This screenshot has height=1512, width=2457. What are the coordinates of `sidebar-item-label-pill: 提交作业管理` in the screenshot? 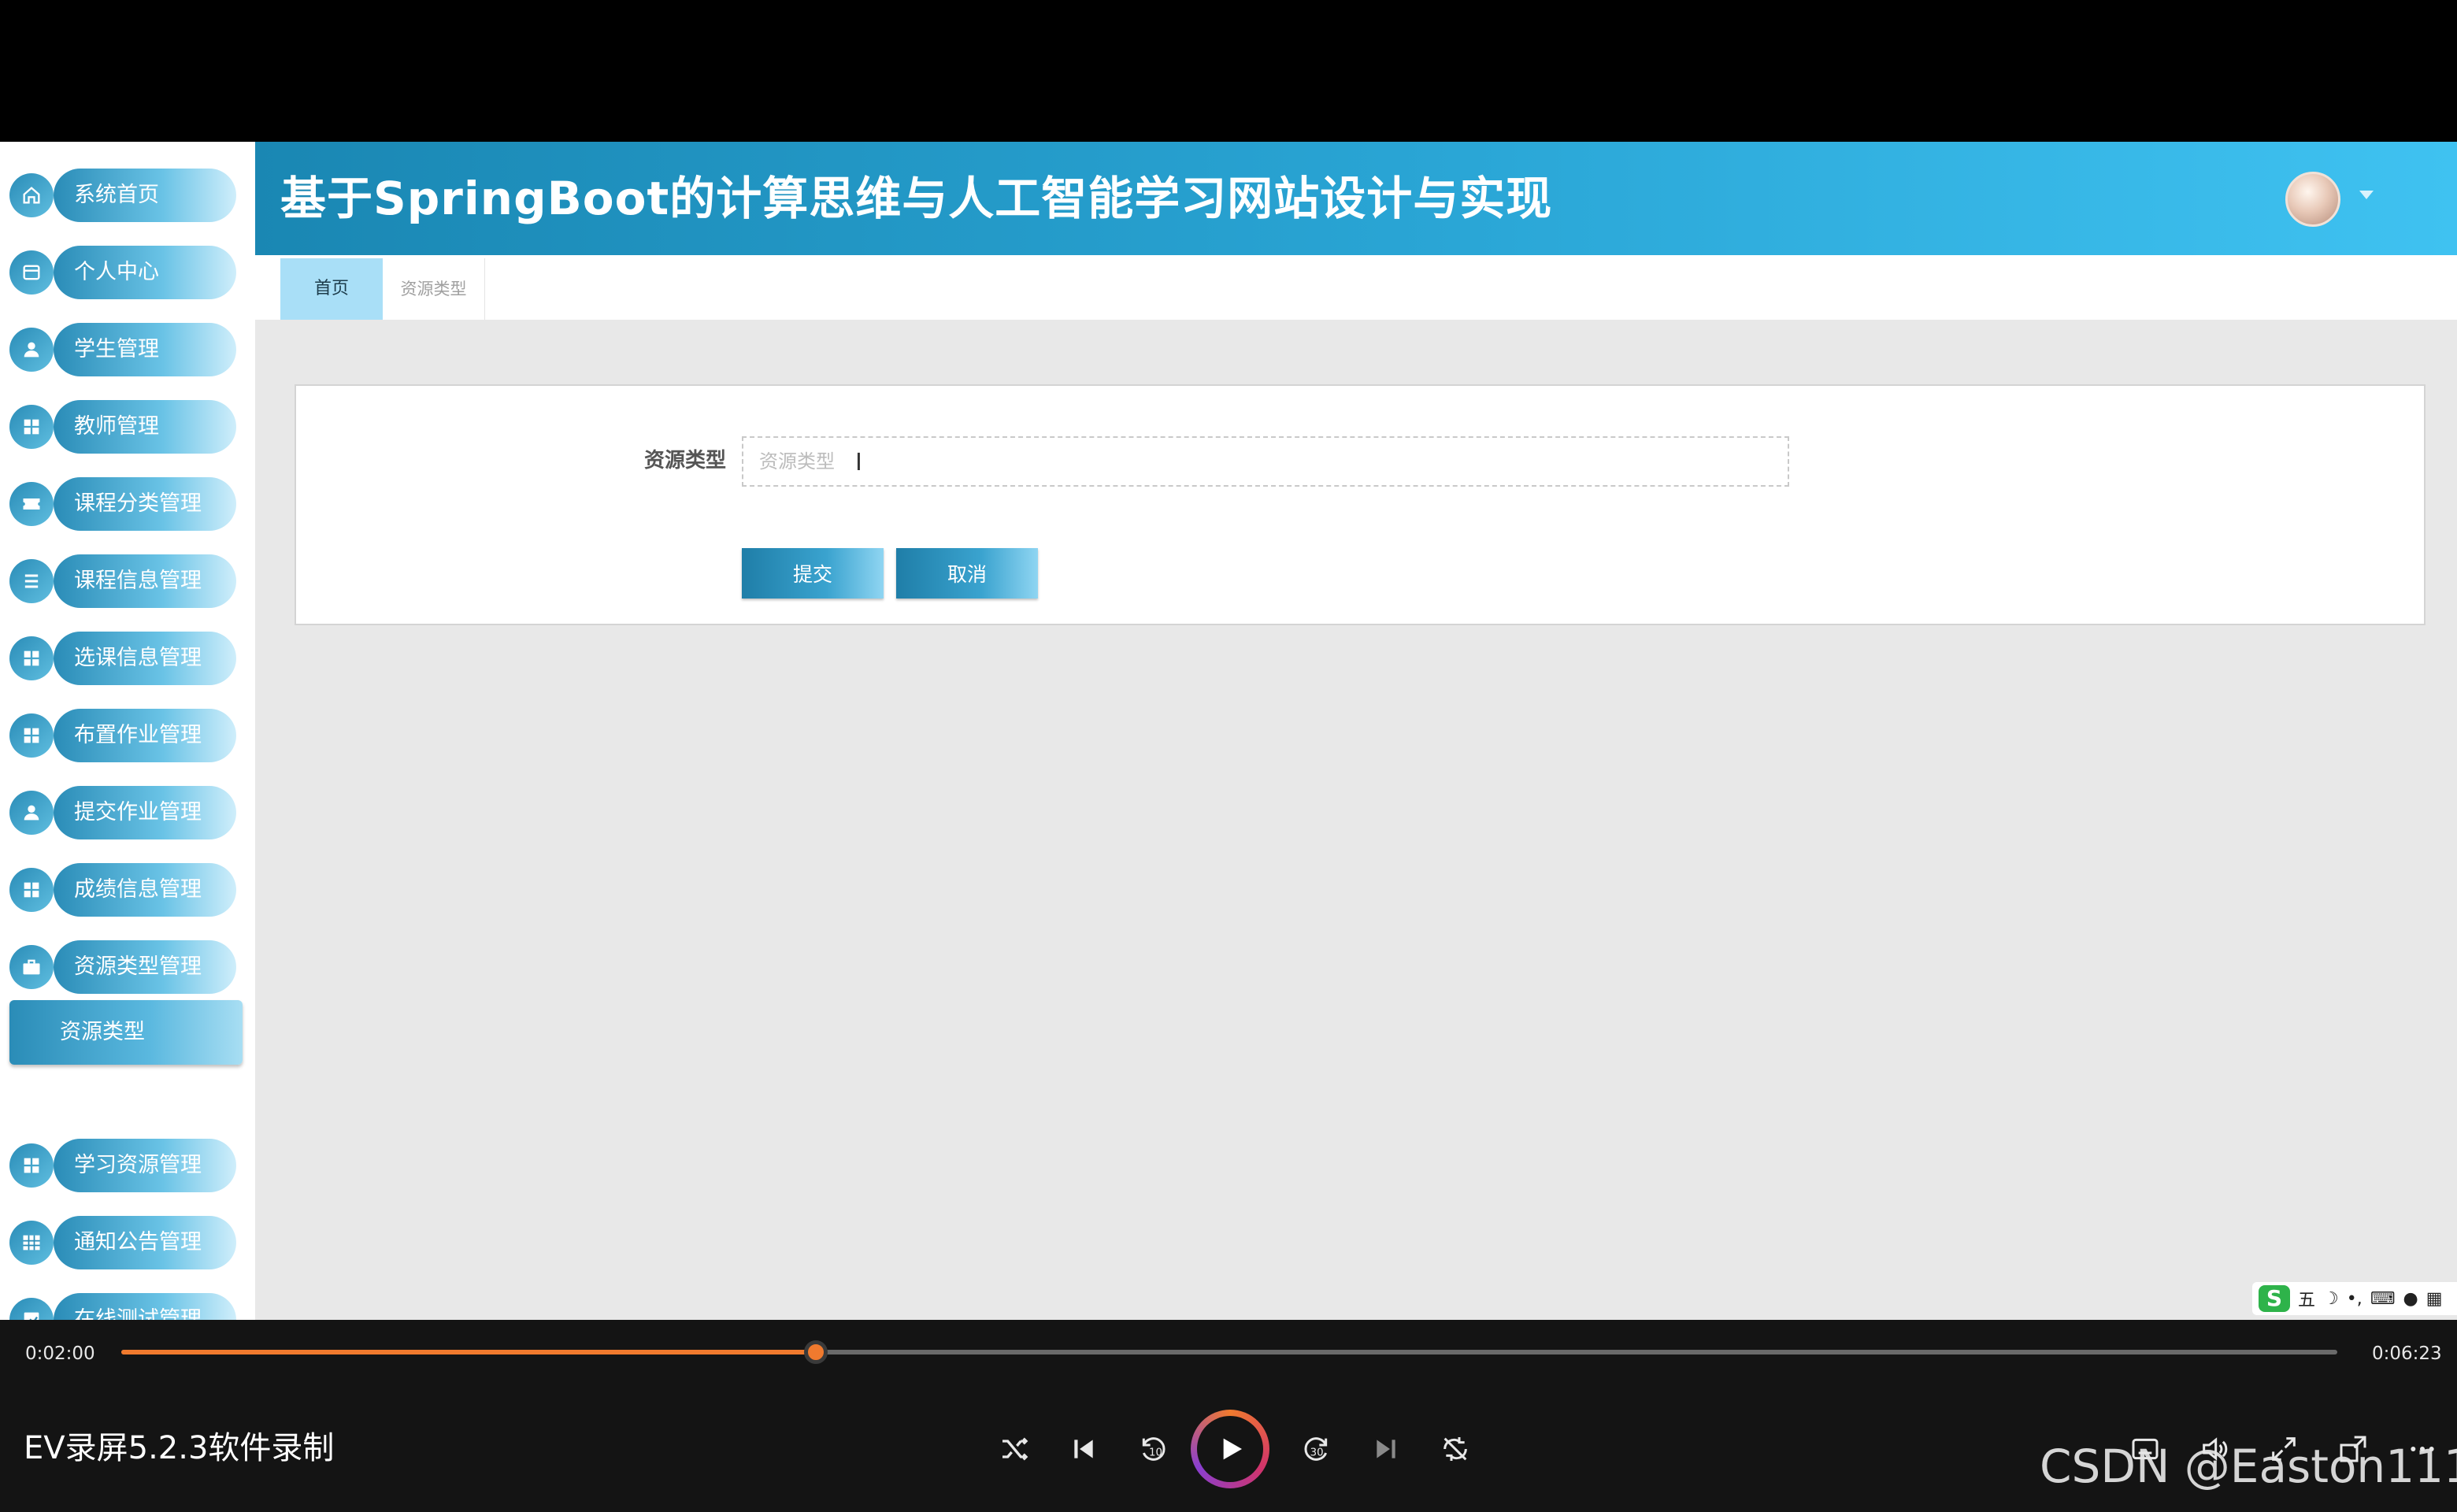 It's located at (145, 812).